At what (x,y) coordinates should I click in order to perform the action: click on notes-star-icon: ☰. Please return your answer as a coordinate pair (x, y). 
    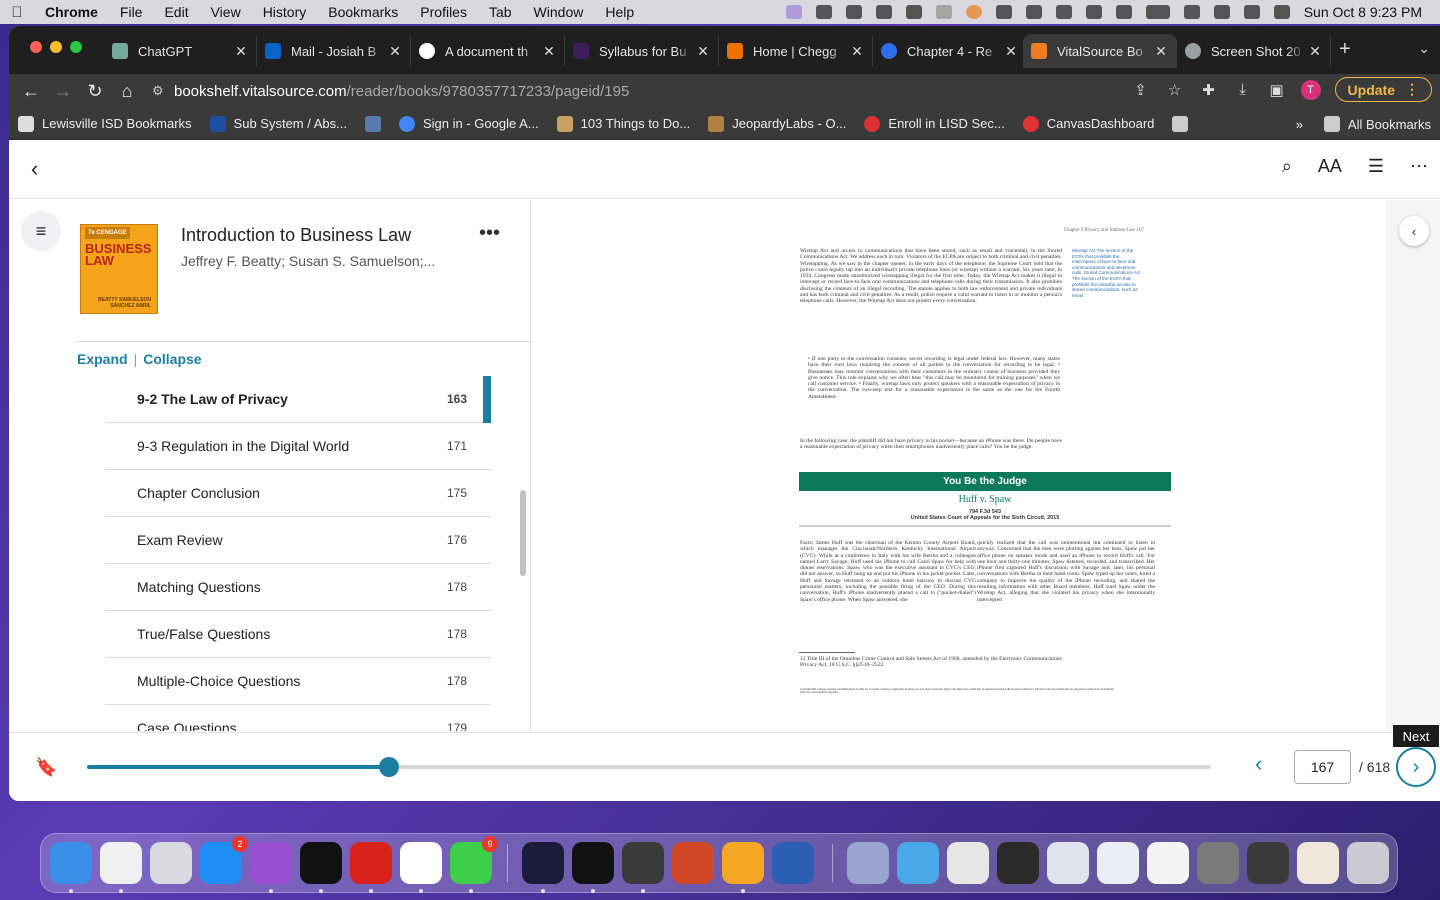
    Looking at the image, I should click on (1376, 166).